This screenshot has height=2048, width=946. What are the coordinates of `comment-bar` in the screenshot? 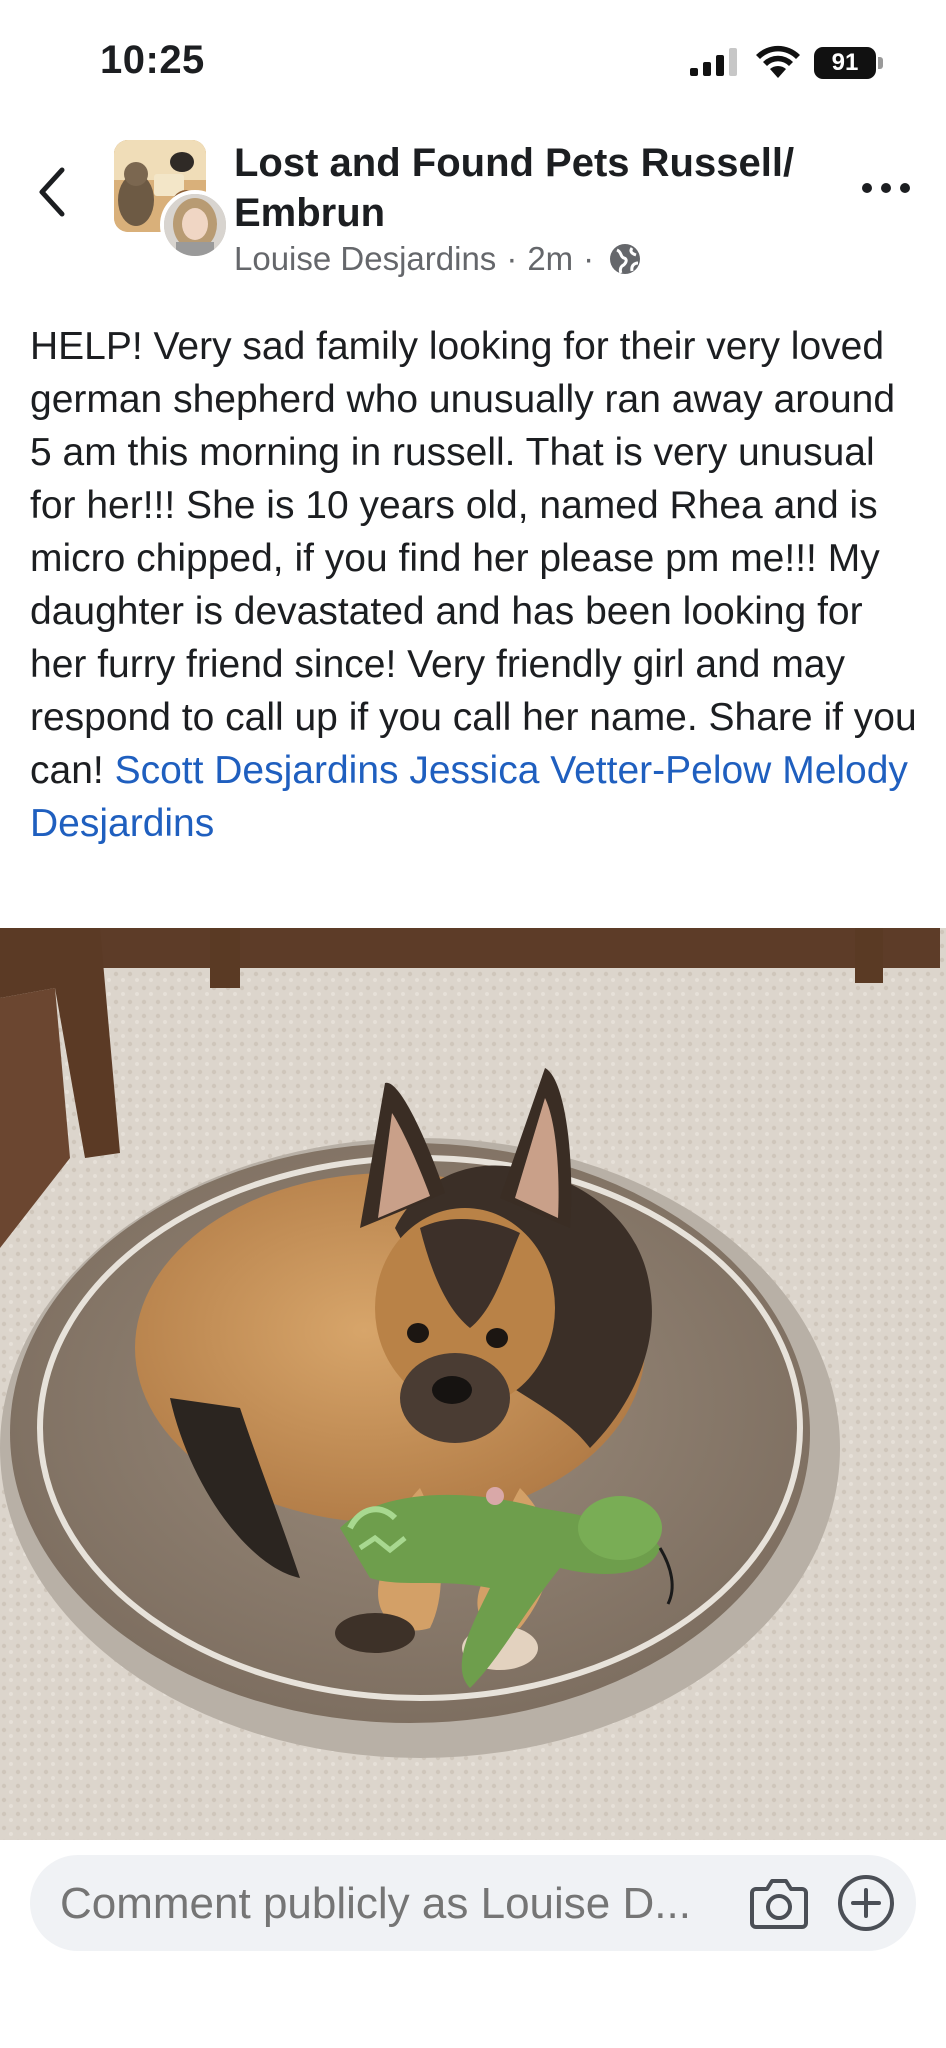 It's located at (473, 1904).